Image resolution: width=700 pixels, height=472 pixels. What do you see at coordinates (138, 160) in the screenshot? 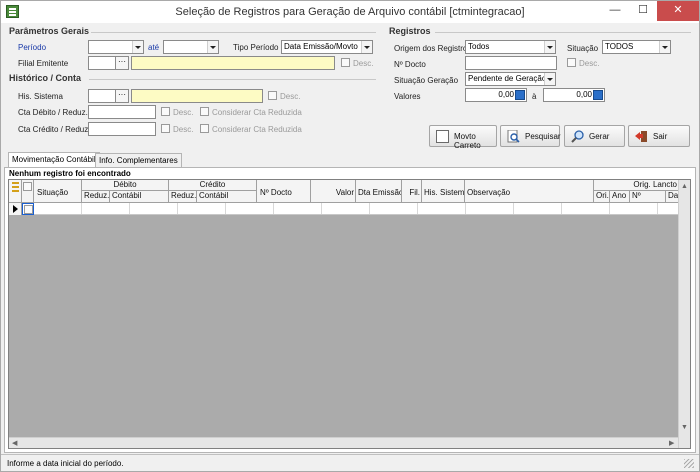
I see `tab-info-complementares: Info. Complementares` at bounding box center [138, 160].